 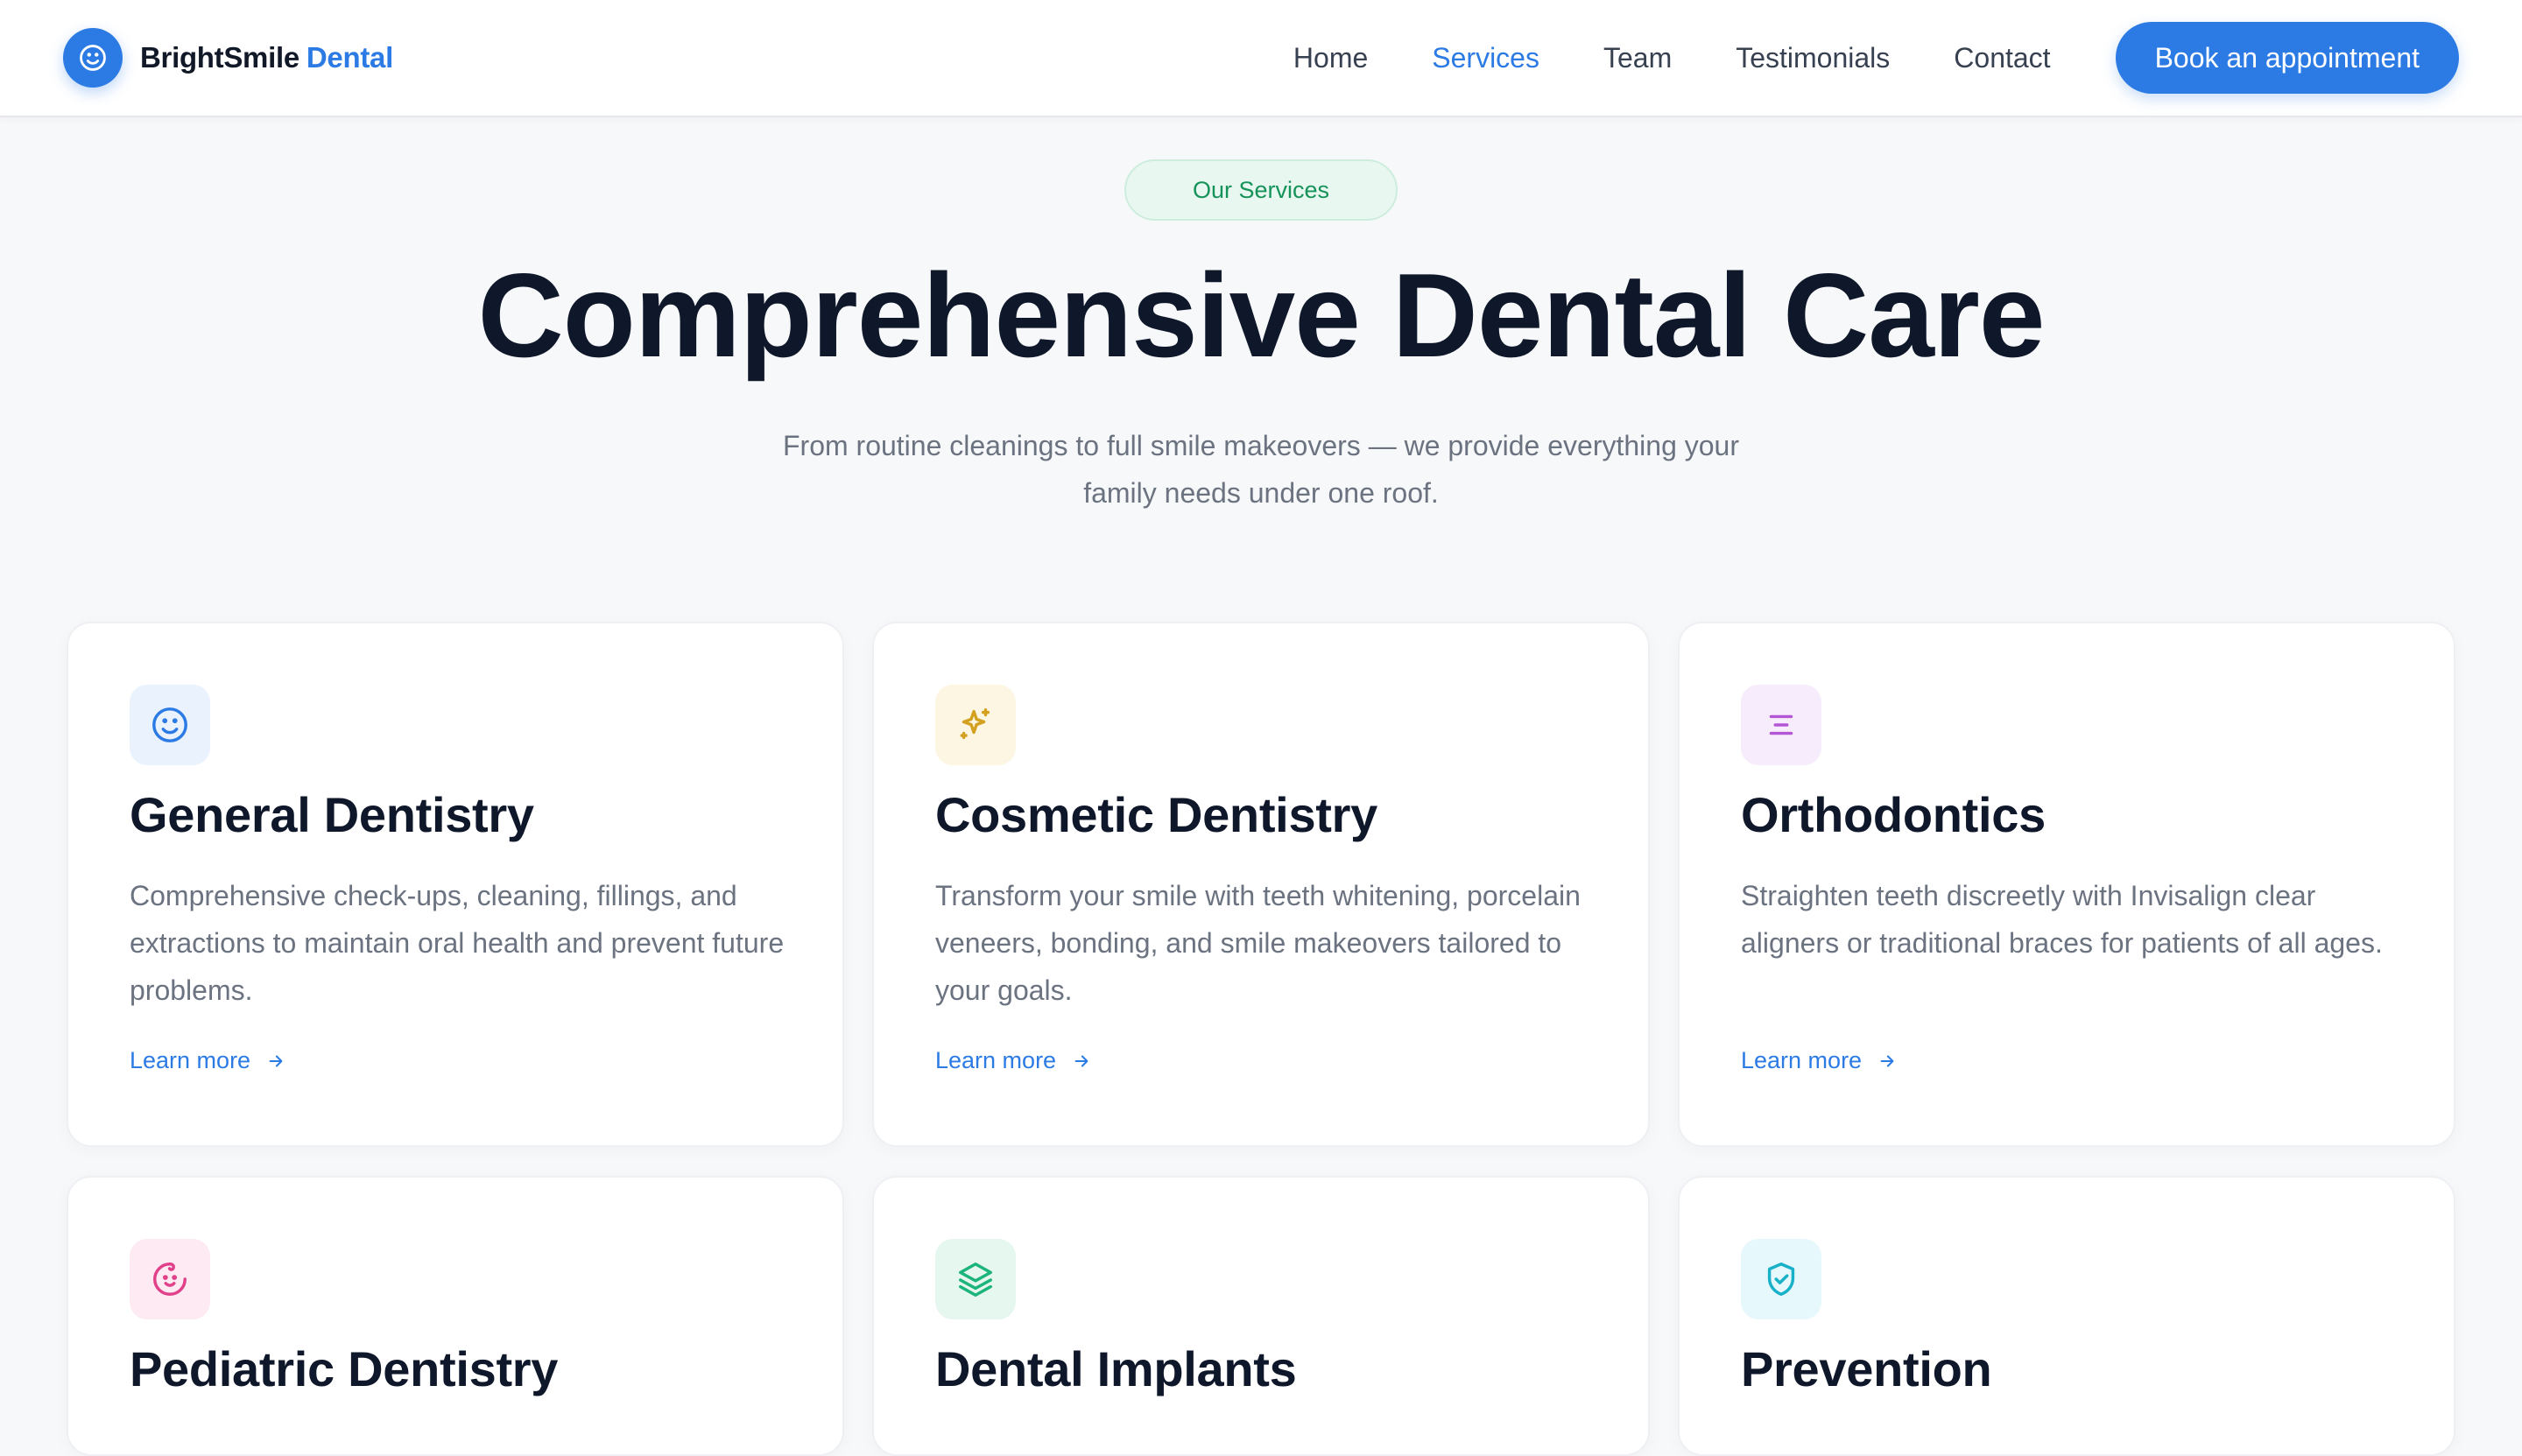 I want to click on card-title: Dental Implants, so click(x=1116, y=1368).